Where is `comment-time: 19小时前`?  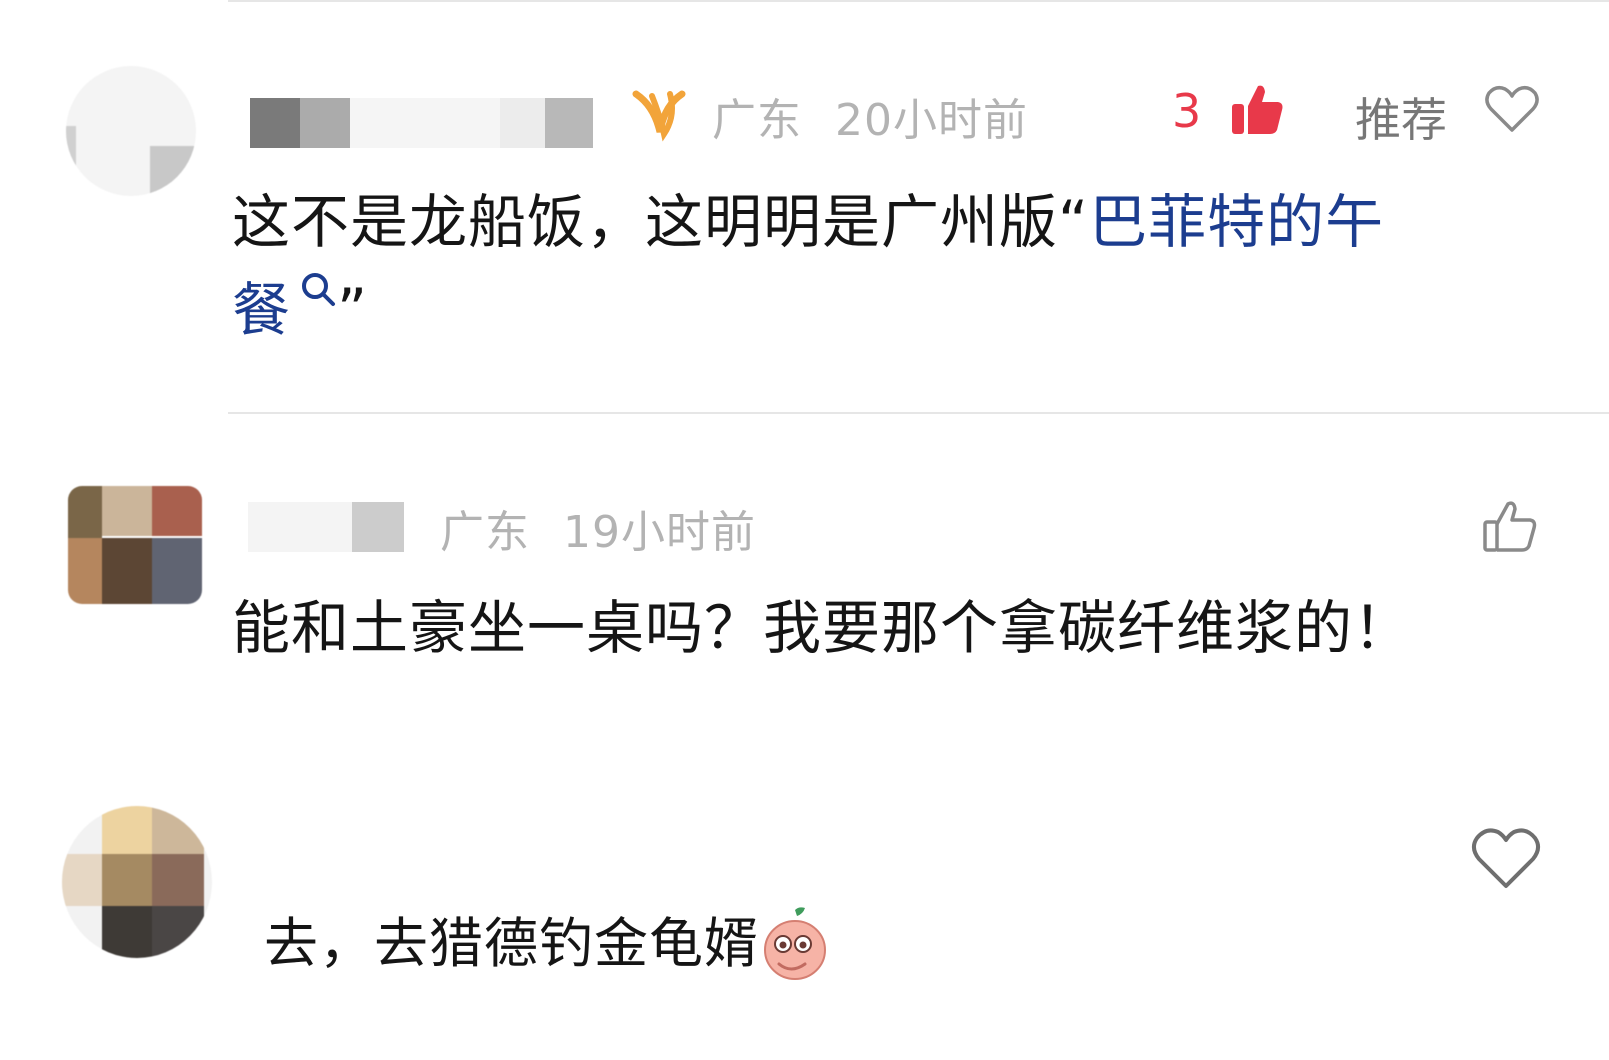 comment-time: 19小时前 is located at coordinates (659, 532).